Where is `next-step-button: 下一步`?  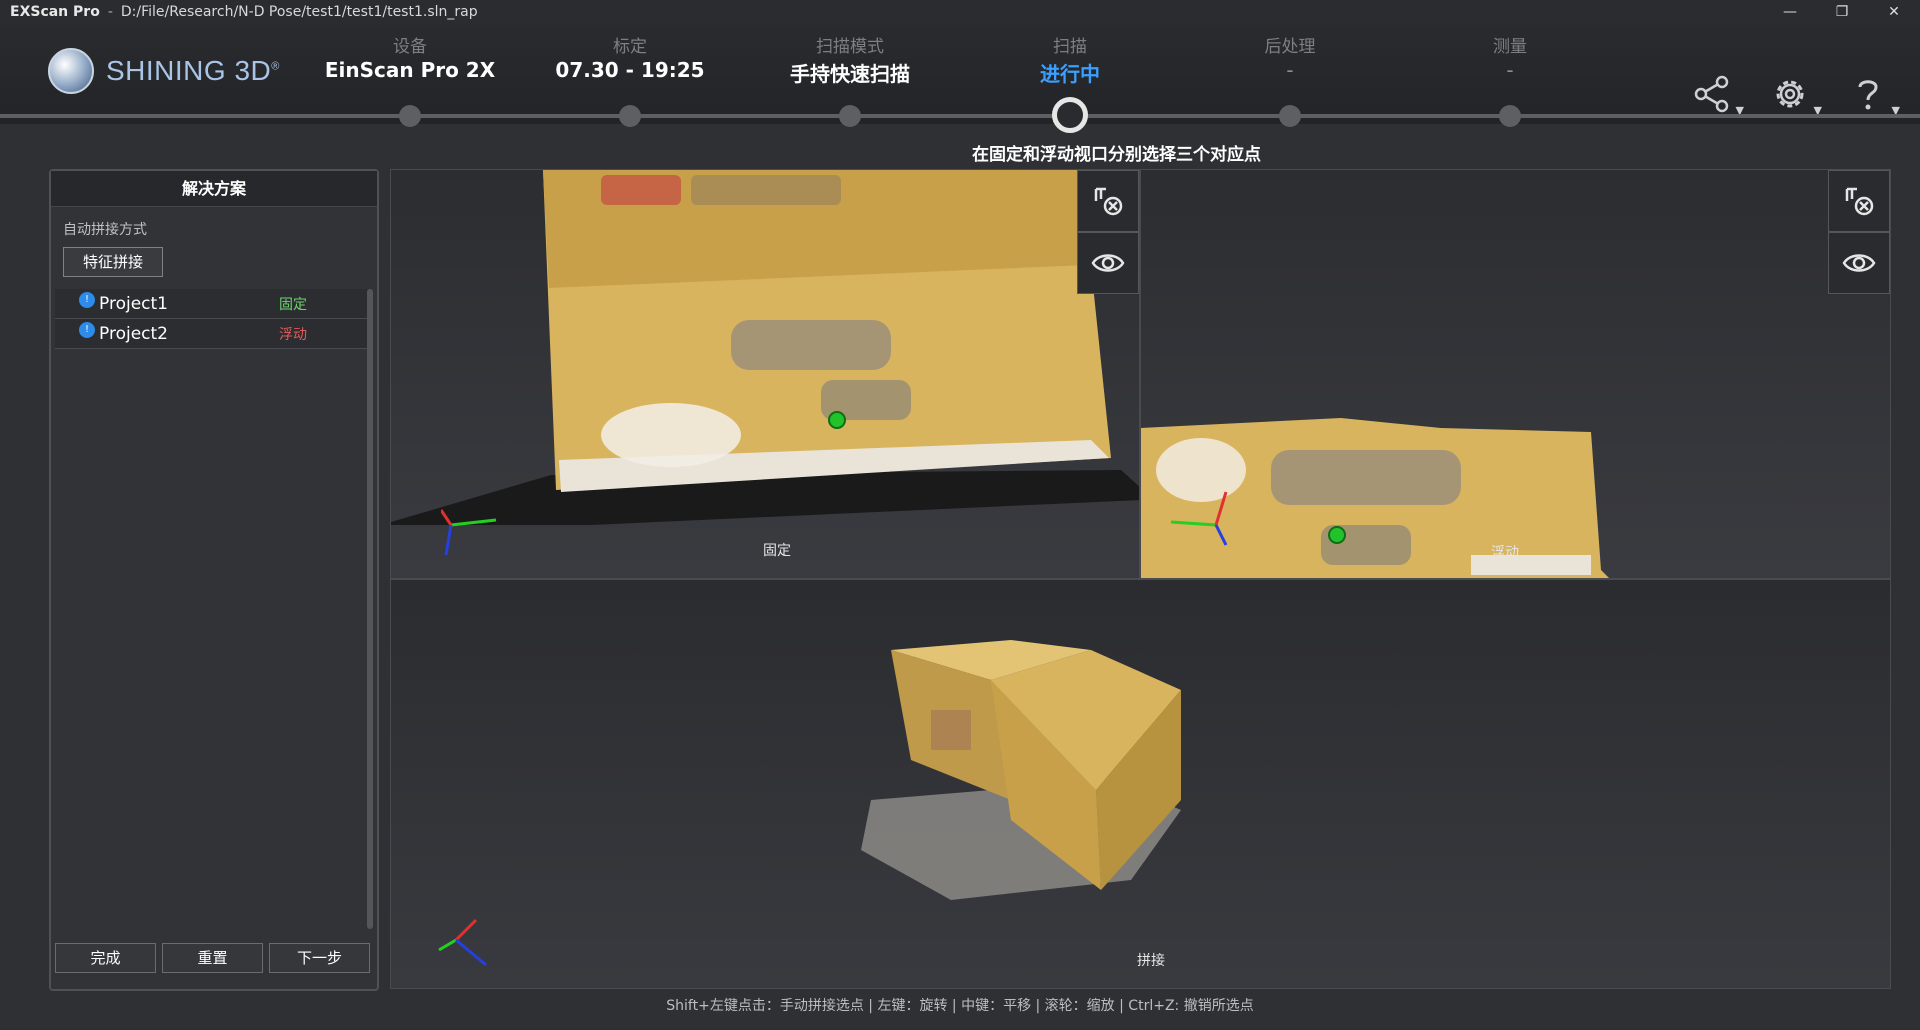
next-step-button: 下一步 is located at coordinates (319, 958).